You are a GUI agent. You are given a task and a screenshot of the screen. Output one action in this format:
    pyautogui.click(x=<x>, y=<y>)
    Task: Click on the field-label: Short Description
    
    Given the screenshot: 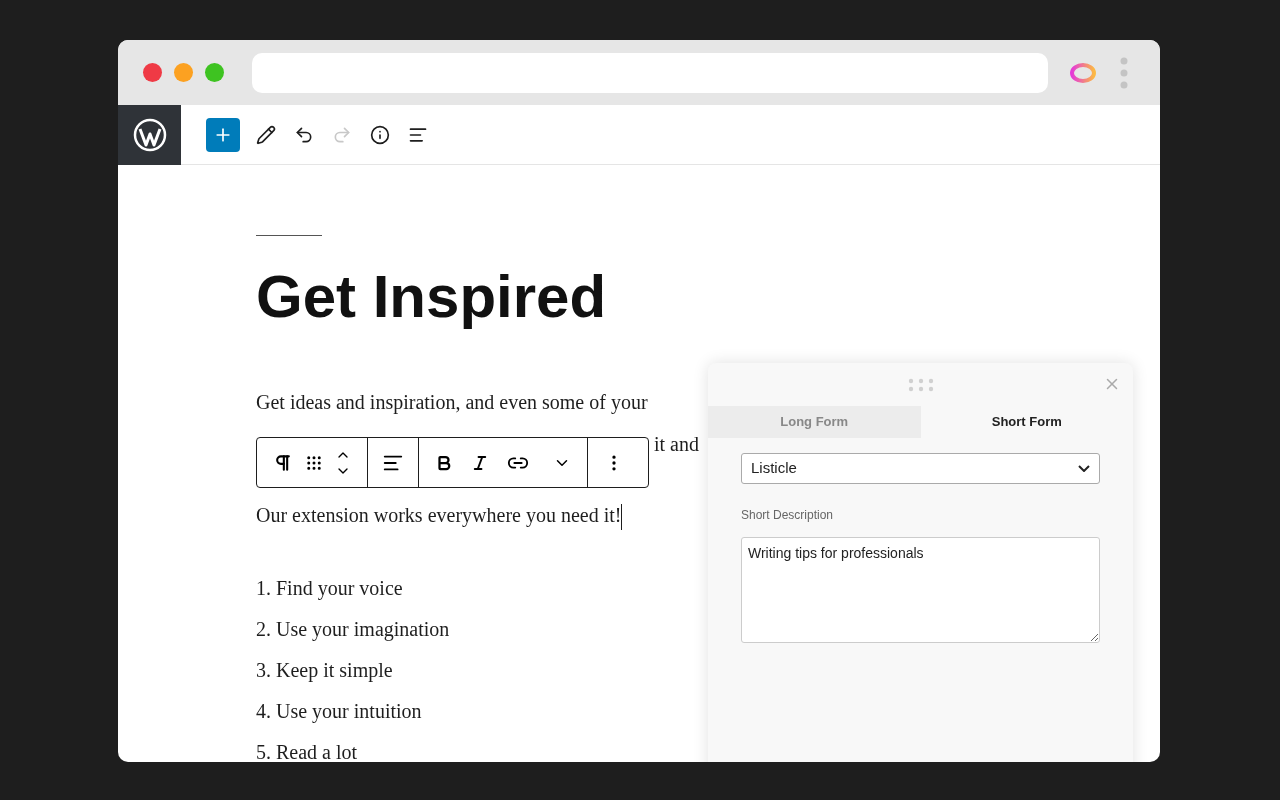 What is the action you would take?
    pyautogui.click(x=788, y=515)
    